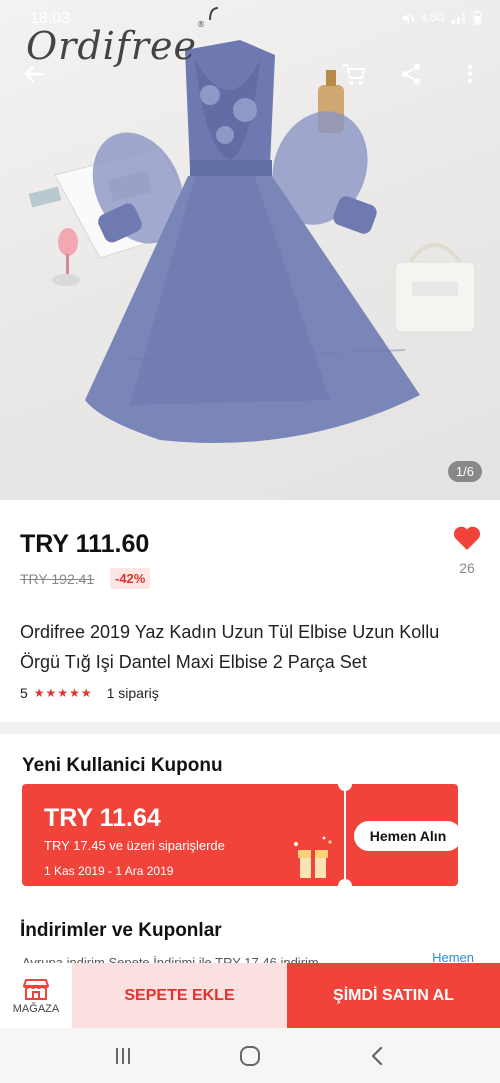 This screenshot has width=500, height=1083. I want to click on recent-apps-icon, so click(123, 1055).